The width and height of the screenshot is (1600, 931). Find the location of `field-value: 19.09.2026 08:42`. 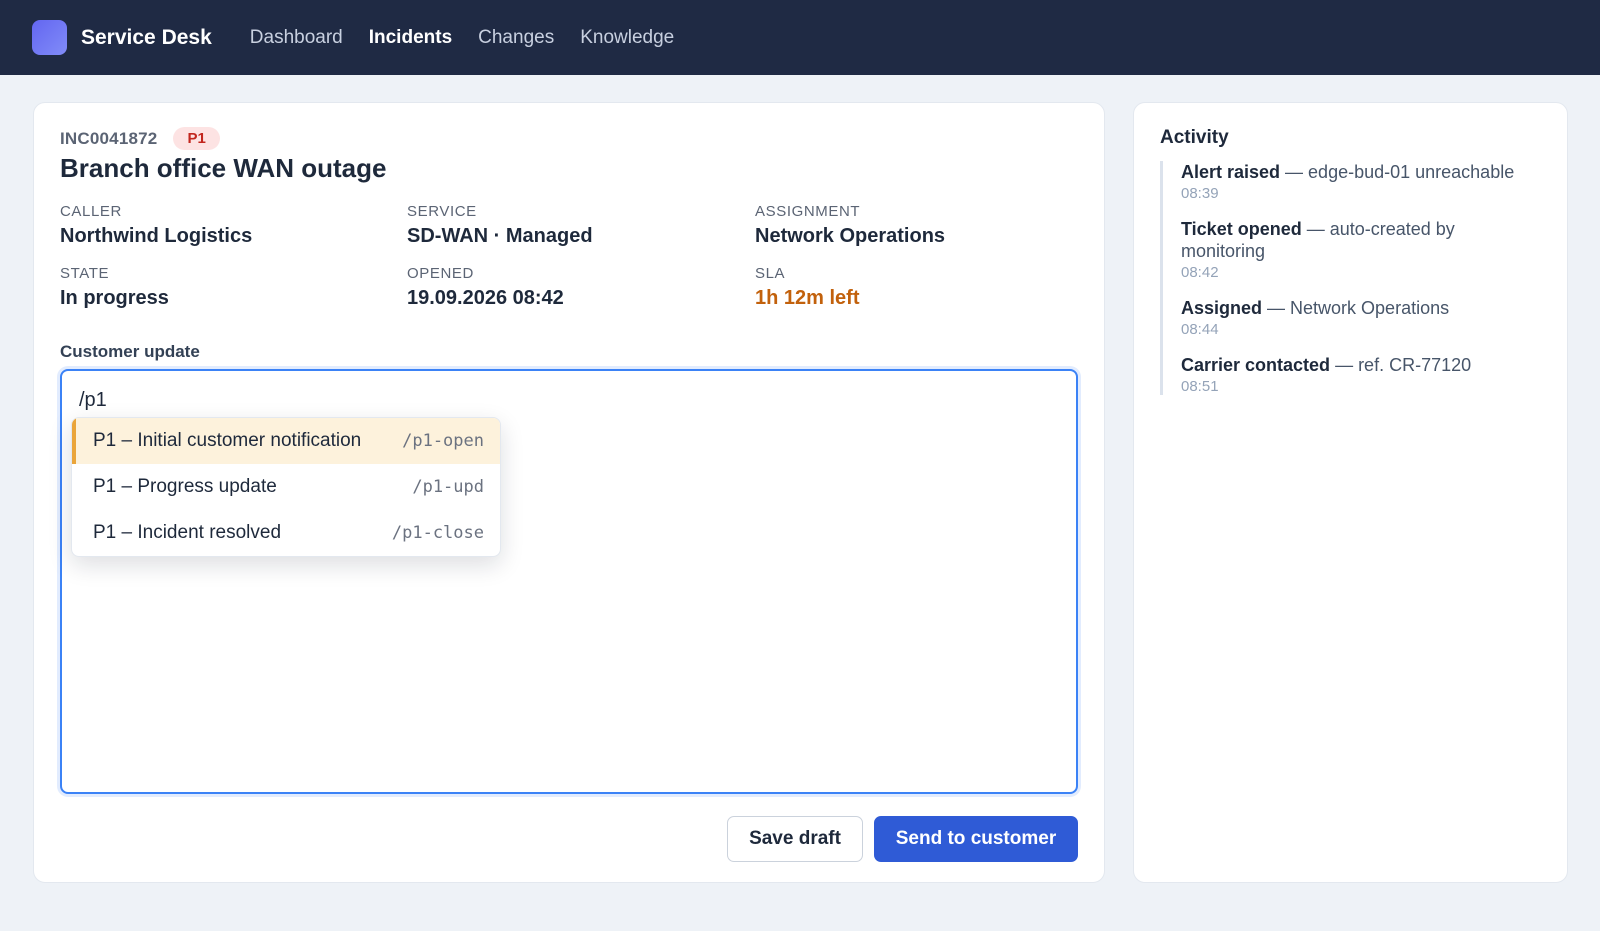

field-value: 19.09.2026 08:42 is located at coordinates (485, 298).